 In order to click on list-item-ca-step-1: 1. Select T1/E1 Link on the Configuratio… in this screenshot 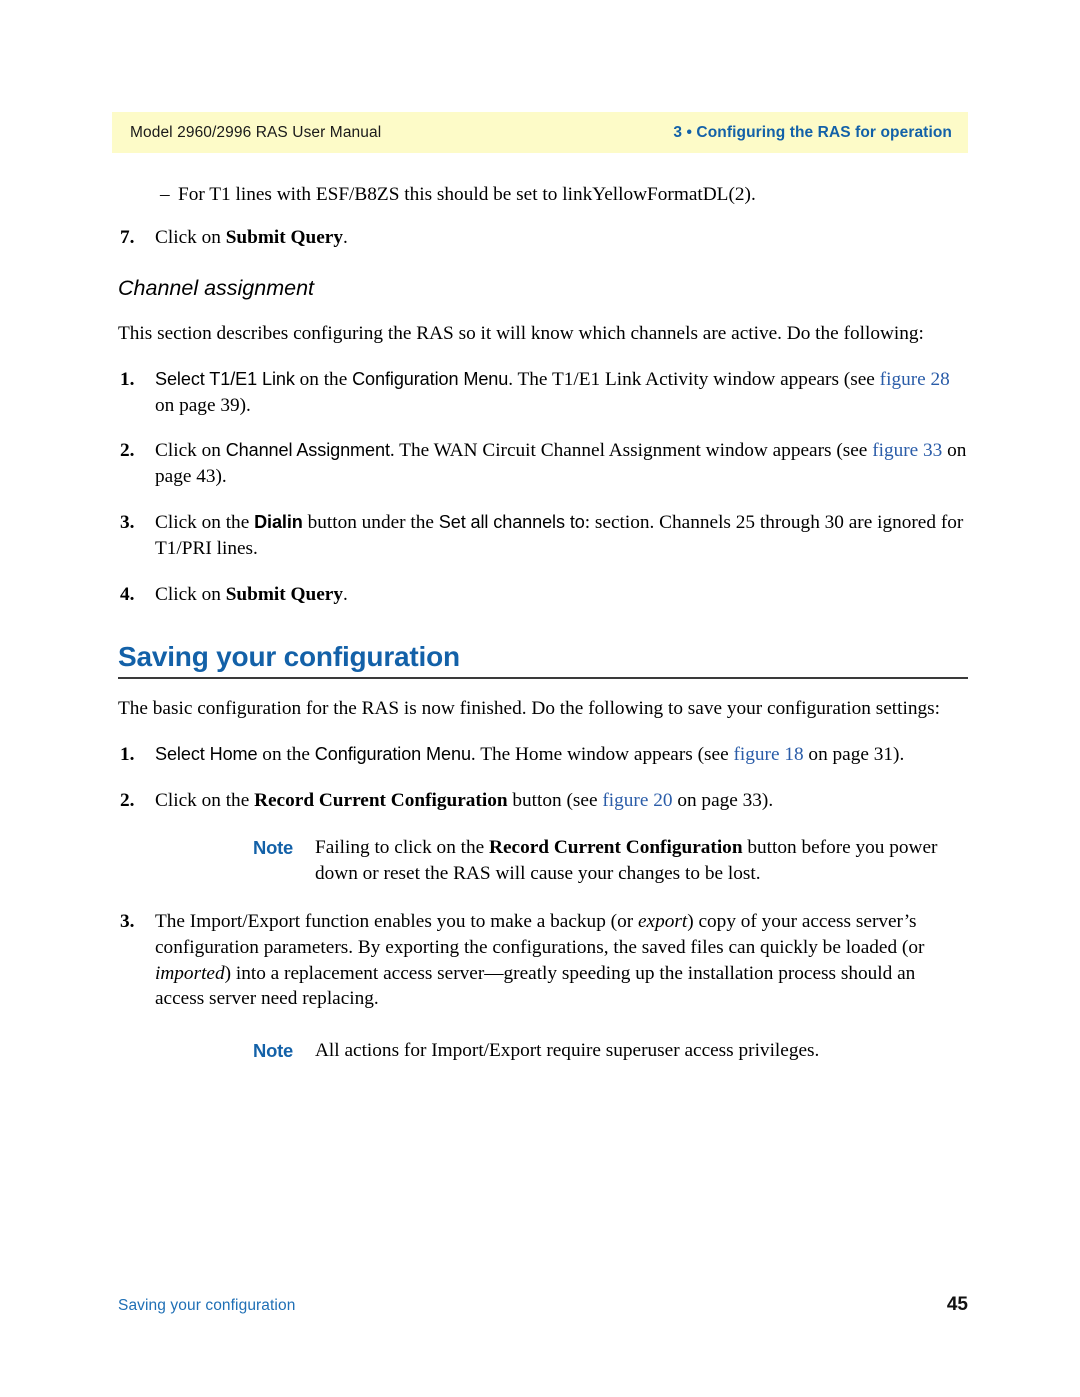, I will do `click(543, 393)`.